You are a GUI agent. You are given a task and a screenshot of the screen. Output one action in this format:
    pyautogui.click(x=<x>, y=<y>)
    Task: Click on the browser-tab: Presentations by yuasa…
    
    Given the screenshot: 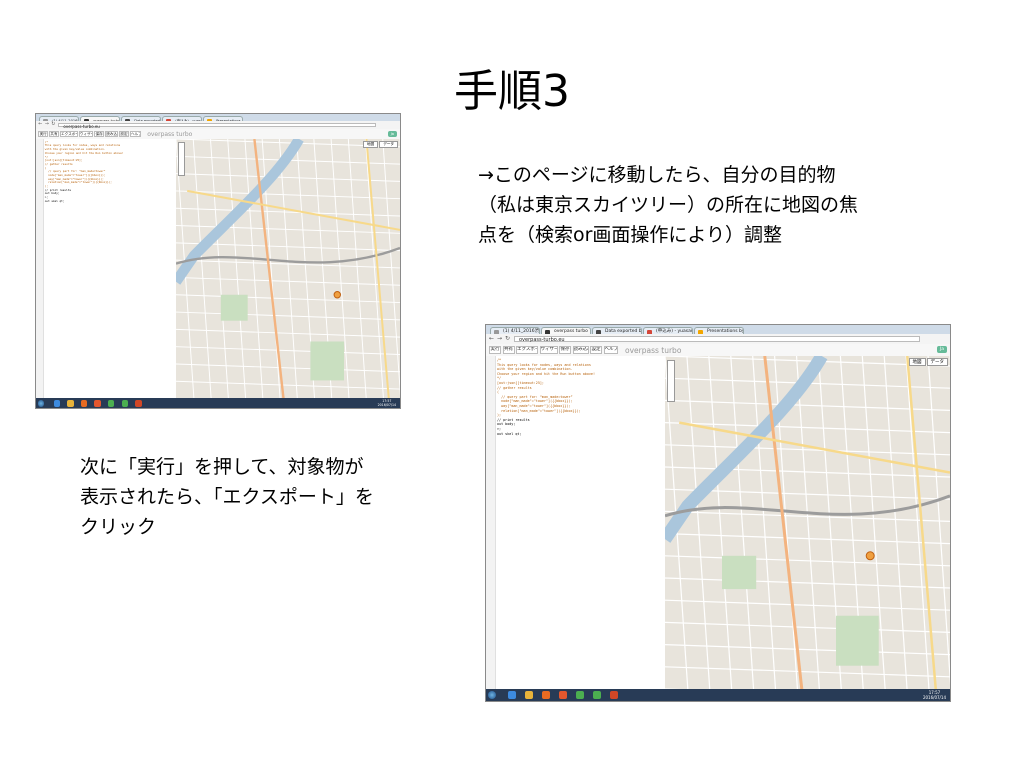 What is the action you would take?
    pyautogui.click(x=719, y=330)
    